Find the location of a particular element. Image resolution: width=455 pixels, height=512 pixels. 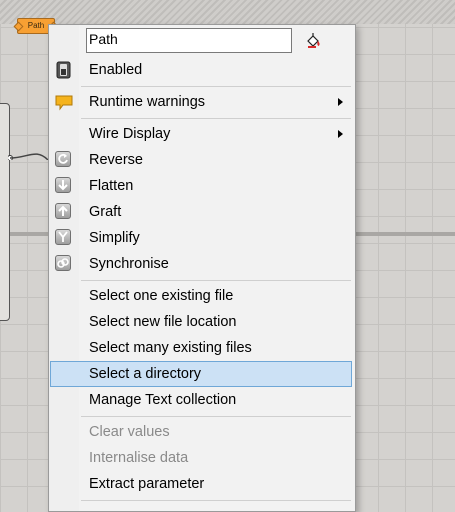

menu-item-select-directory: Select a directory is located at coordinates (201, 374).